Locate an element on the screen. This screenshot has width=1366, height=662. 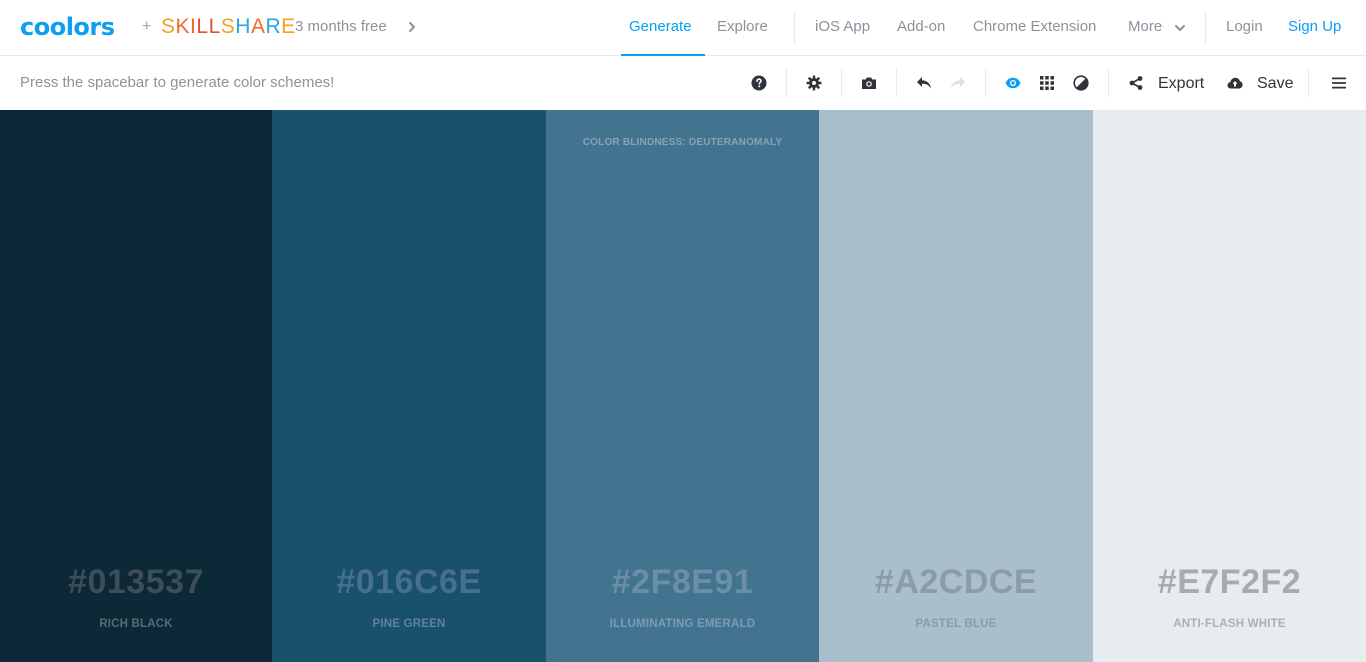
share-icon is located at coordinates (1136, 83).